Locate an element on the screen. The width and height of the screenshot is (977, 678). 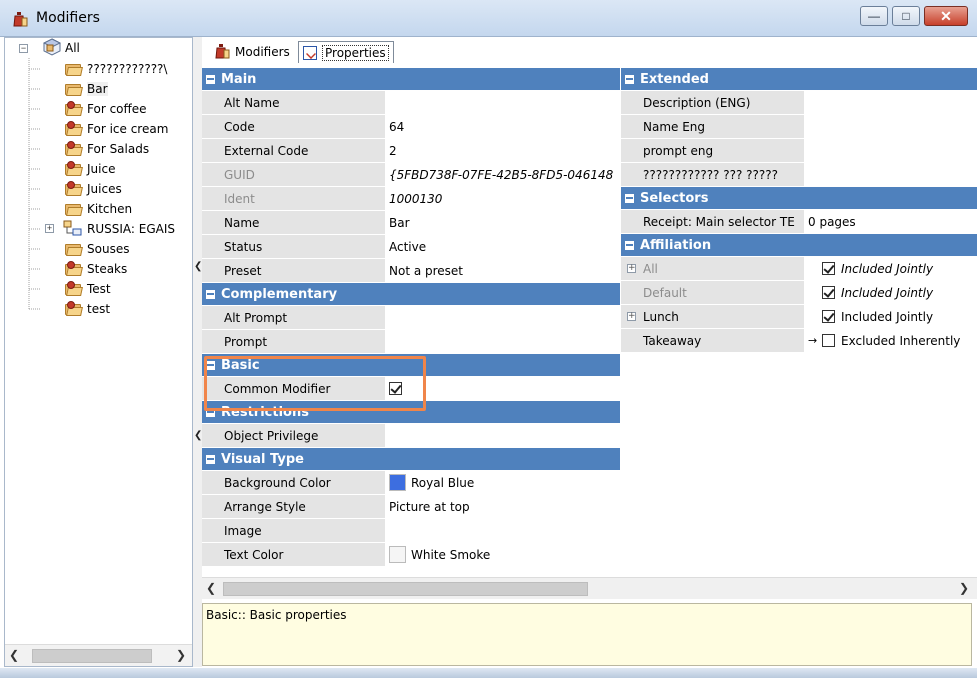
property-row: Alt Prompt is located at coordinates (411, 318).